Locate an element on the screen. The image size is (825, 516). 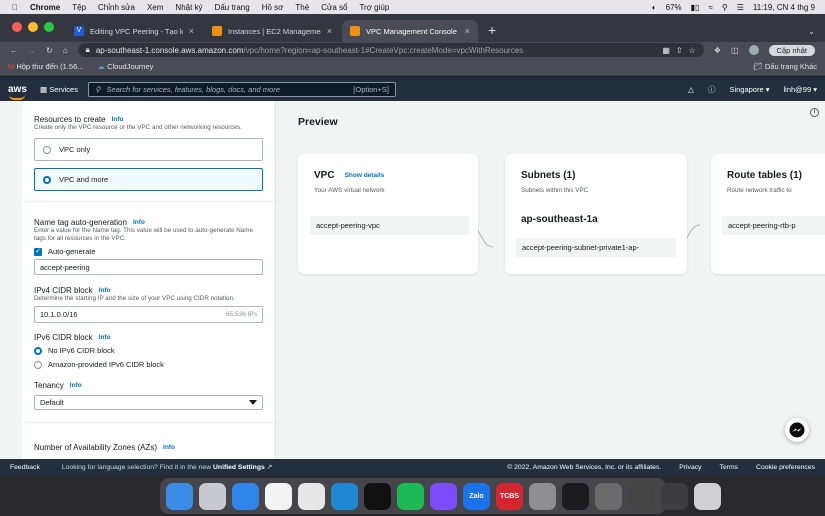
browser-tab-vpc-peering: V Editing VPC Peering - Tạo kết × is located at coordinates (134, 31).